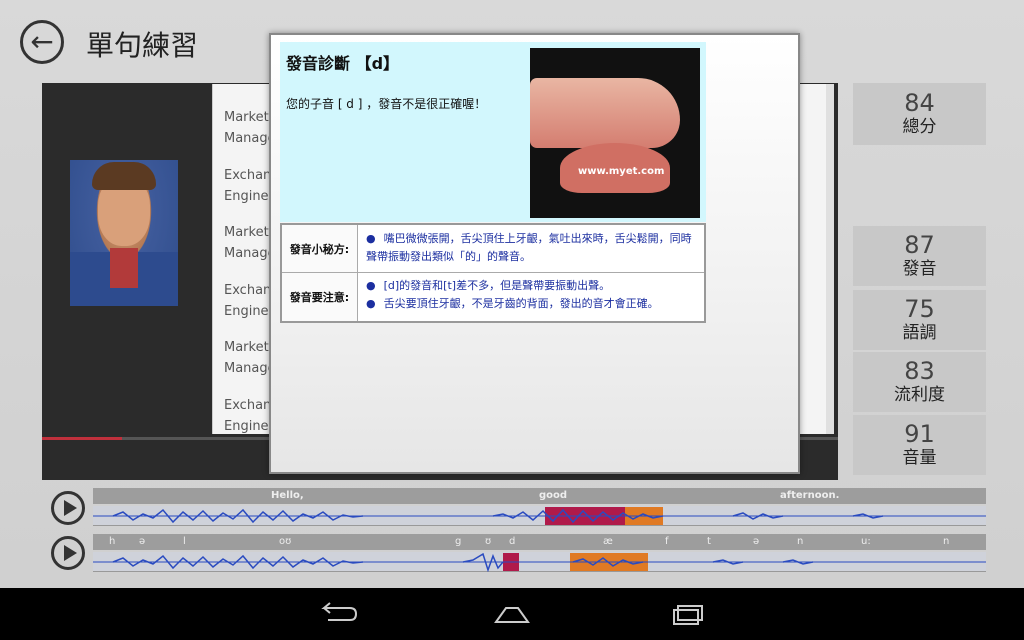  I want to click on list-item: ● 舌尖要頂住牙齦，不是牙齒的背面，發出的音才會正確。, so click(512, 303).